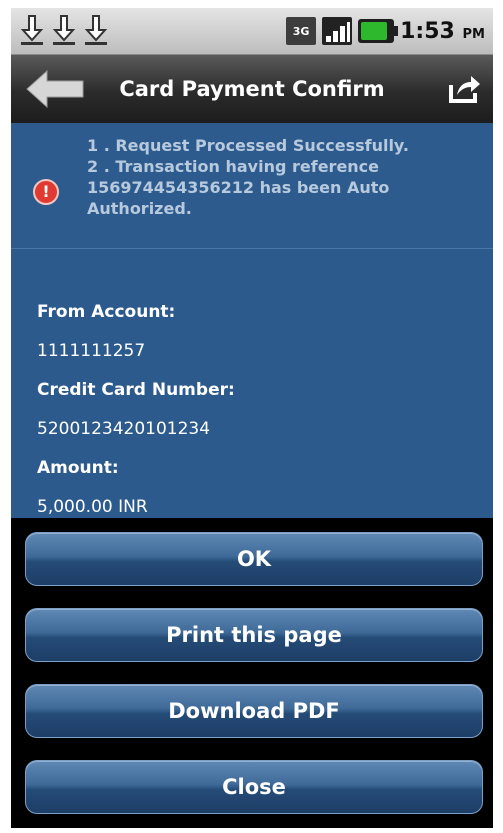  What do you see at coordinates (254, 711) in the screenshot?
I see `download-pdf-button: Download PDF` at bounding box center [254, 711].